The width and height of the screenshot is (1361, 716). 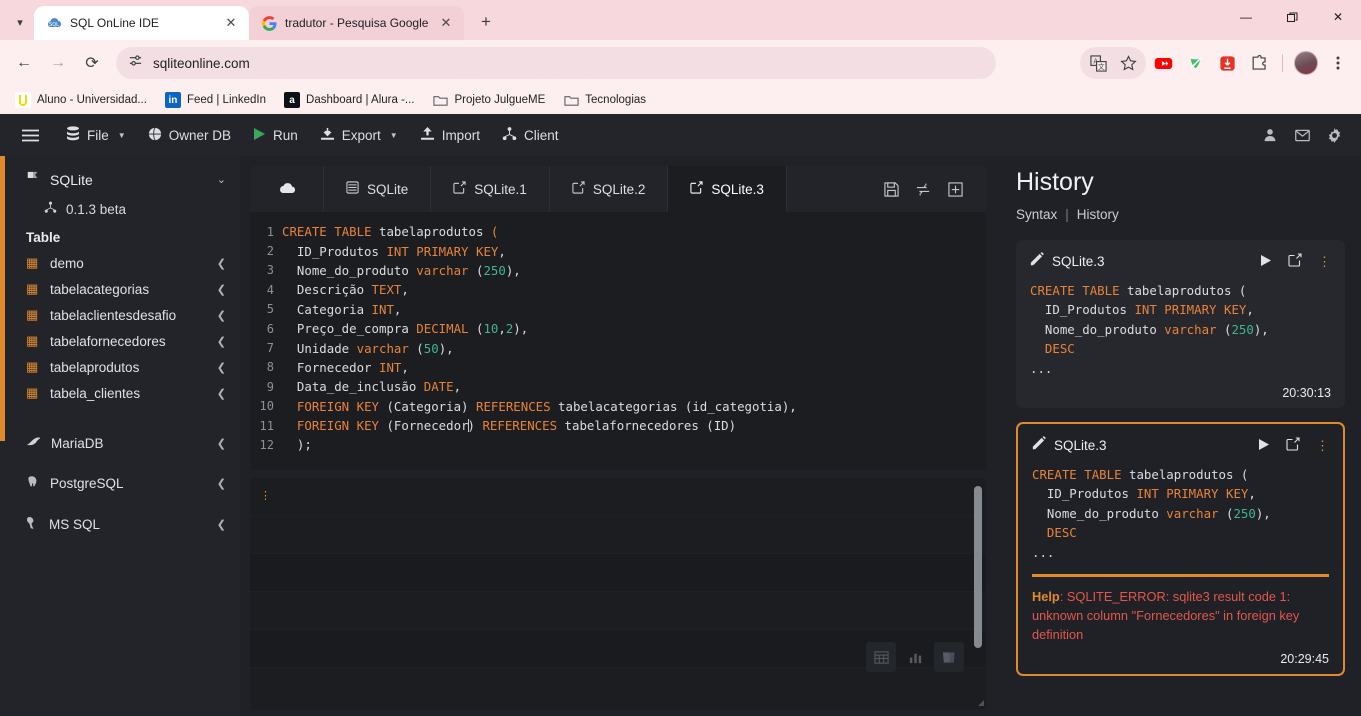 What do you see at coordinates (955, 189) in the screenshot?
I see `add-tab-icon` at bounding box center [955, 189].